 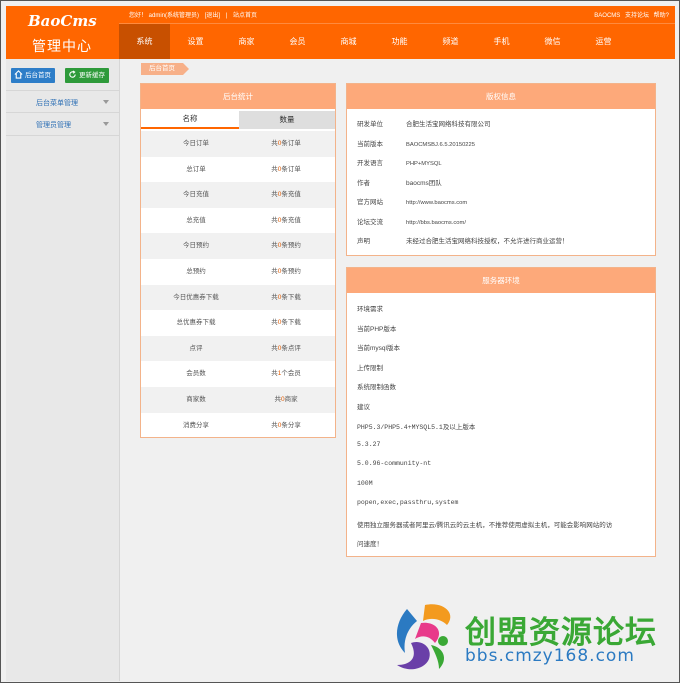 I want to click on nav-system: 系统, so click(x=144, y=41).